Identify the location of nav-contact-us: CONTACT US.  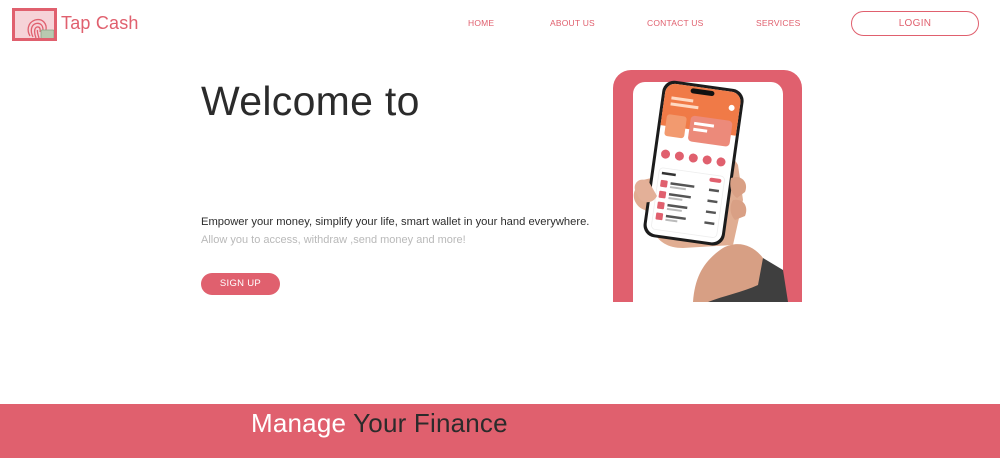
(675, 23).